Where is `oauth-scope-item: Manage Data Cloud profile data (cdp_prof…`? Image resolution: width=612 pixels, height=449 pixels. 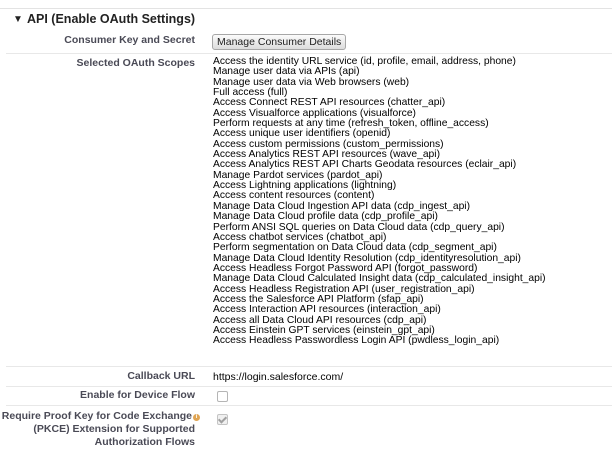 oauth-scope-item: Manage Data Cloud profile data (cdp_prof… is located at coordinates (325, 217).